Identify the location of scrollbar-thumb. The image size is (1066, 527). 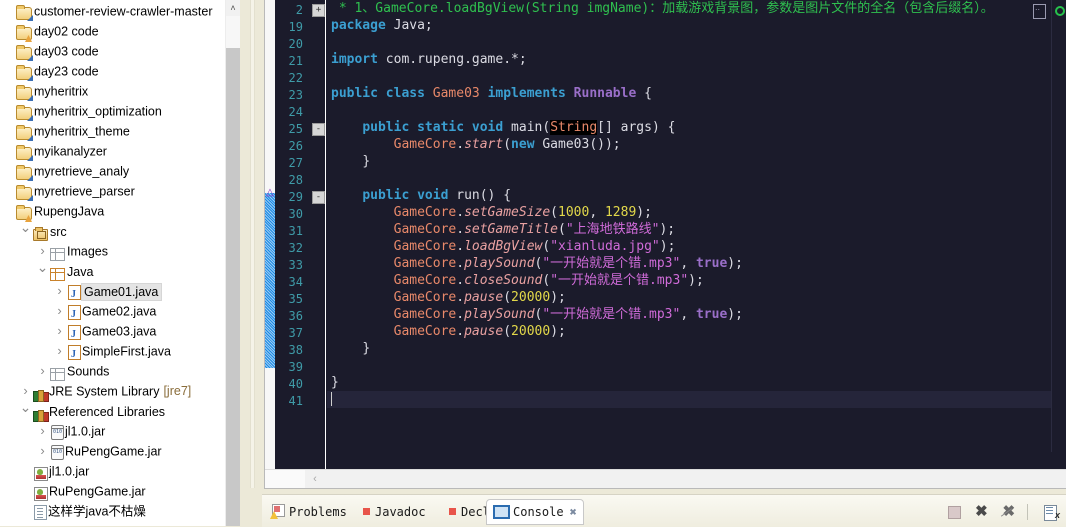
(233, 287).